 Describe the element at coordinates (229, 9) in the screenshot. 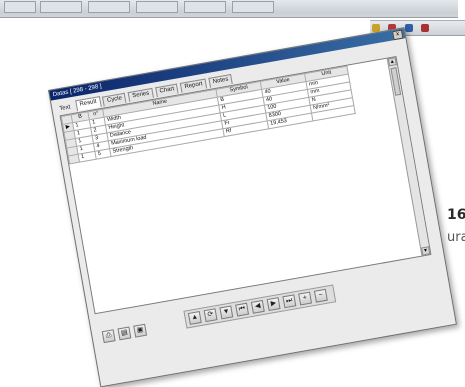

I see `background-toolbar` at that location.